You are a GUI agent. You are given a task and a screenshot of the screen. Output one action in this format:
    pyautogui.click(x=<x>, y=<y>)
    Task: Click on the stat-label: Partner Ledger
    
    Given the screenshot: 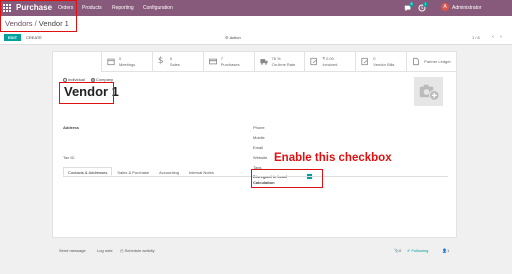 What is the action you would take?
    pyautogui.click(x=437, y=61)
    